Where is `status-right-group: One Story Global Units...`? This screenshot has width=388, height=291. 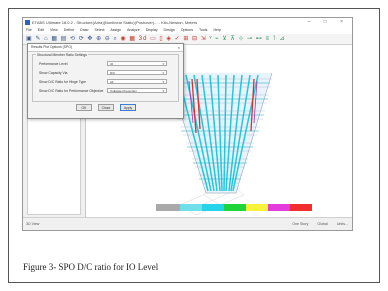
status-right-group: One Story Global Units... is located at coordinates (316, 224).